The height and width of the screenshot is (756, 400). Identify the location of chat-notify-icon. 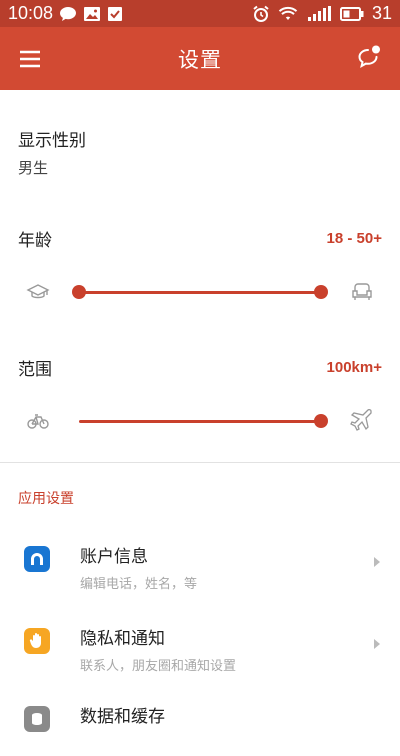
(369, 57).